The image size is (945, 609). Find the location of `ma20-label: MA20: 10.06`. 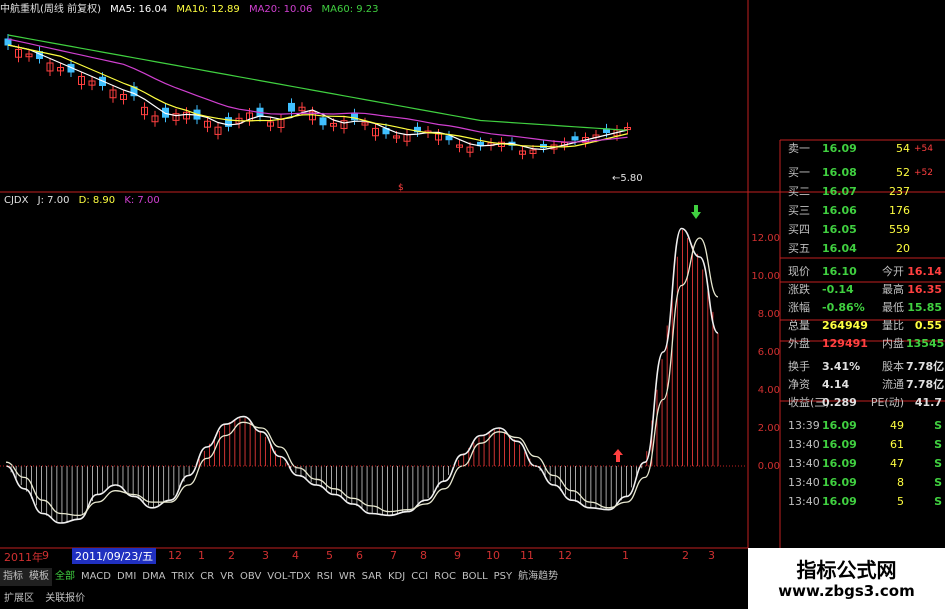

ma20-label: MA20: 10.06 is located at coordinates (280, 9).